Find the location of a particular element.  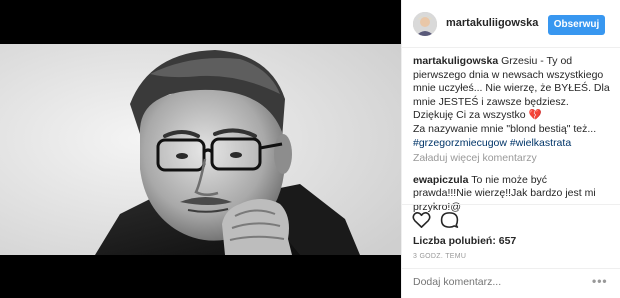

caption-text: Grzesiu - Ty od is located at coordinates (537, 61).